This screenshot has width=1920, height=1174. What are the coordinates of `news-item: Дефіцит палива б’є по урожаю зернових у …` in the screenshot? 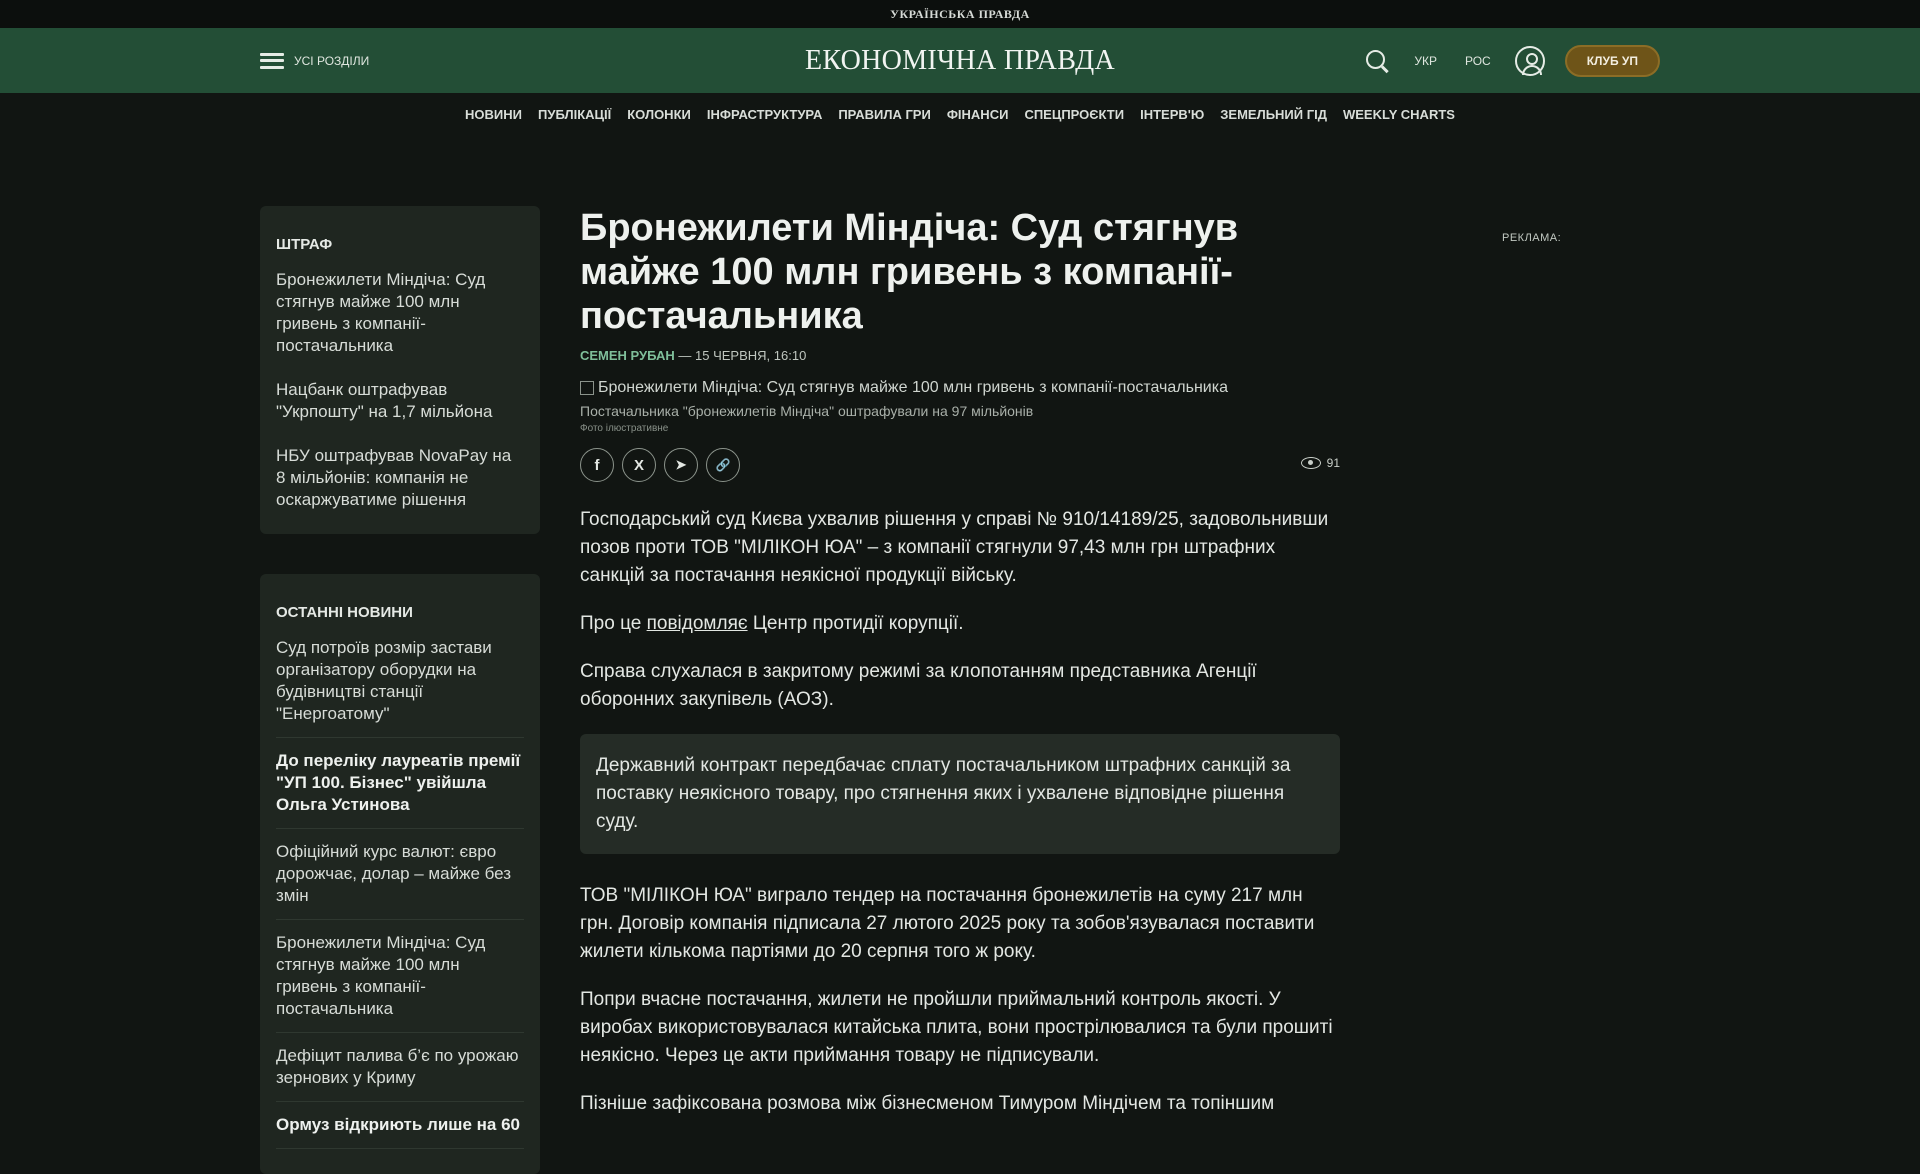 It's located at (400, 1073).